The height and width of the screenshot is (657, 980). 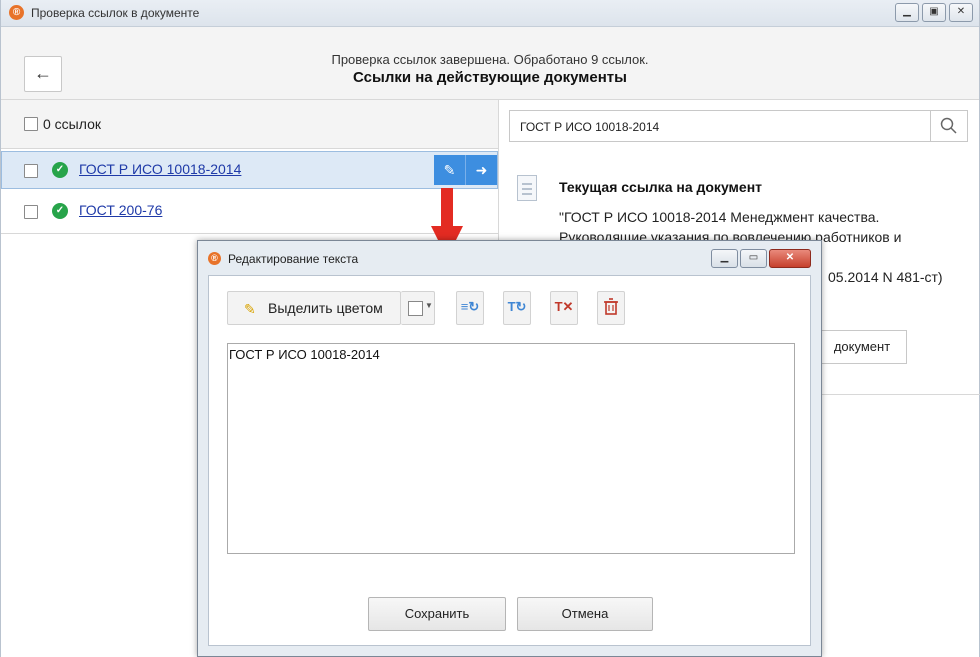 What do you see at coordinates (862, 347) in the screenshot?
I see `open-document-button: документ` at bounding box center [862, 347].